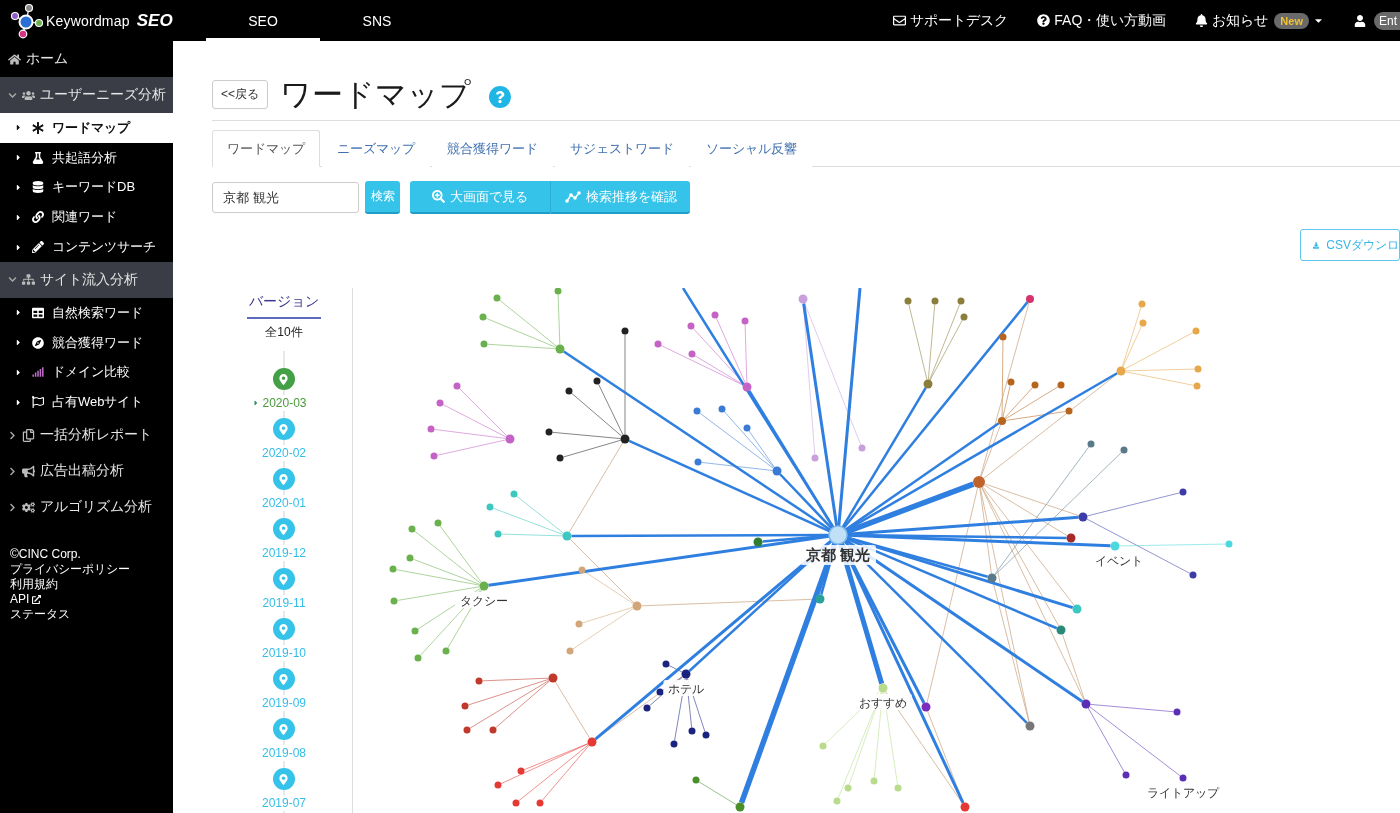 The height and width of the screenshot is (813, 1400). Describe the element at coordinates (1102, 20) in the screenshot. I see `header-link: FAQ・使い方動画` at that location.